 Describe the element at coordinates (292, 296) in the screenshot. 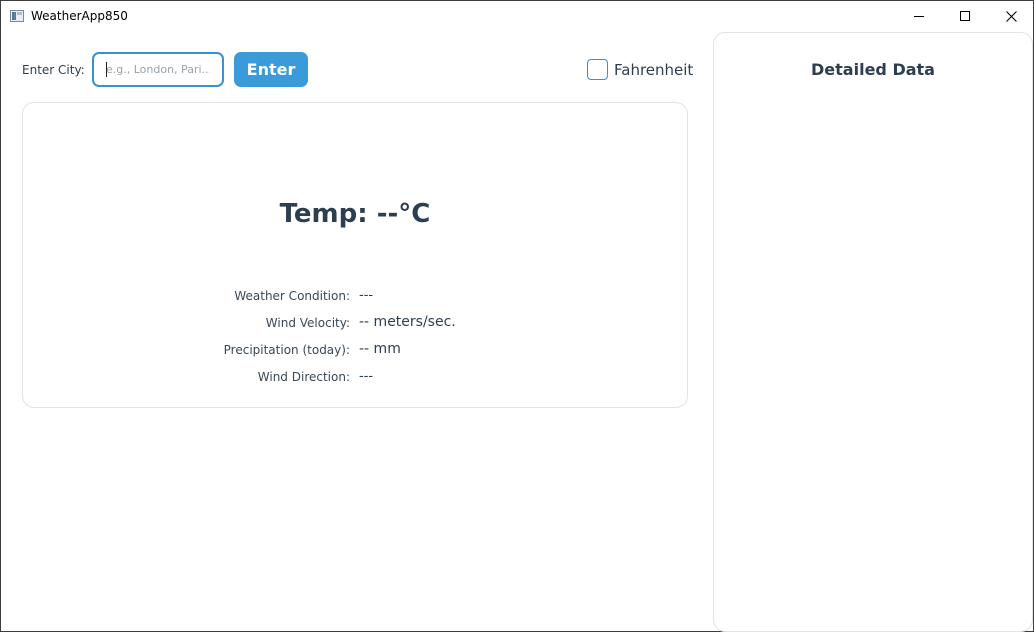

I see `detail-label: Weather Condition:` at that location.